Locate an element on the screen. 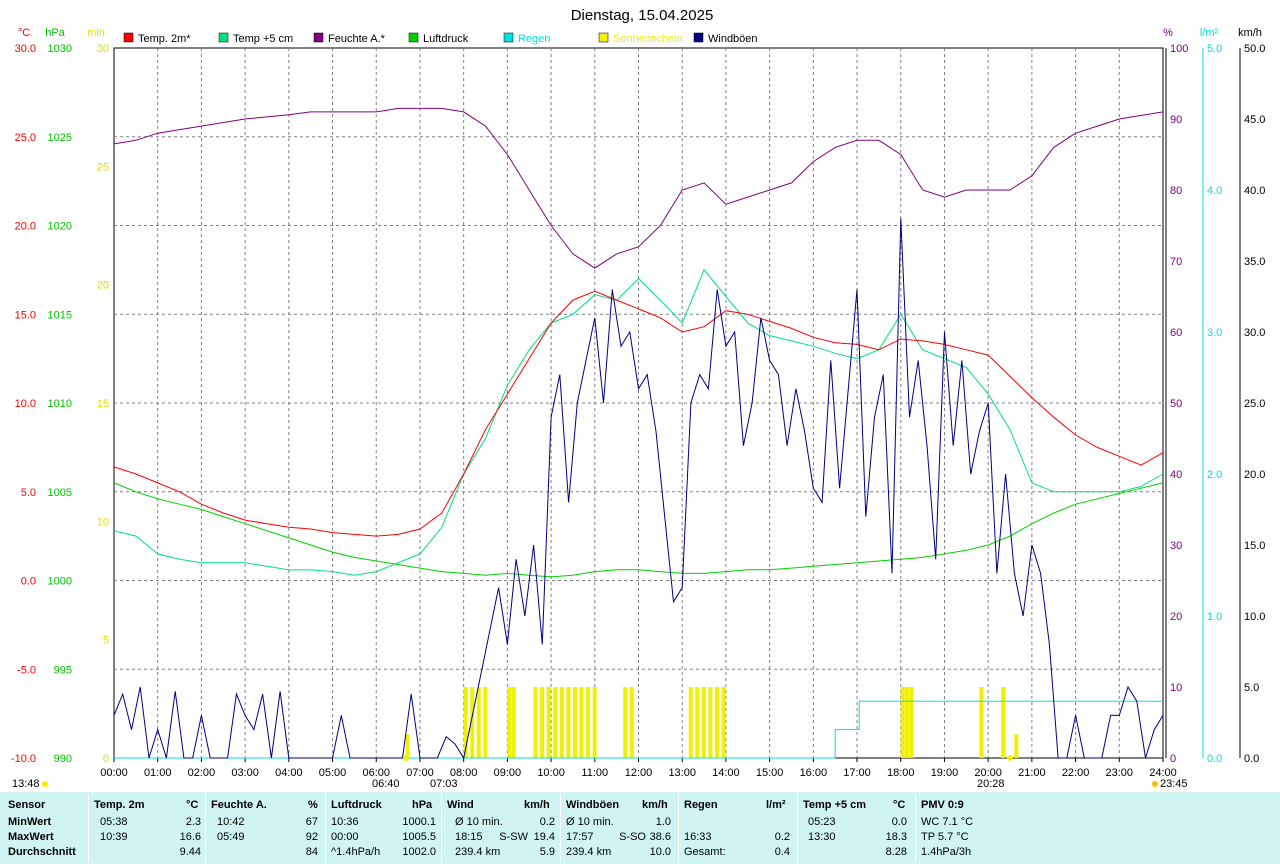 The width and height of the screenshot is (1280, 864). hdr-press: Luftdruck is located at coordinates (356, 805).